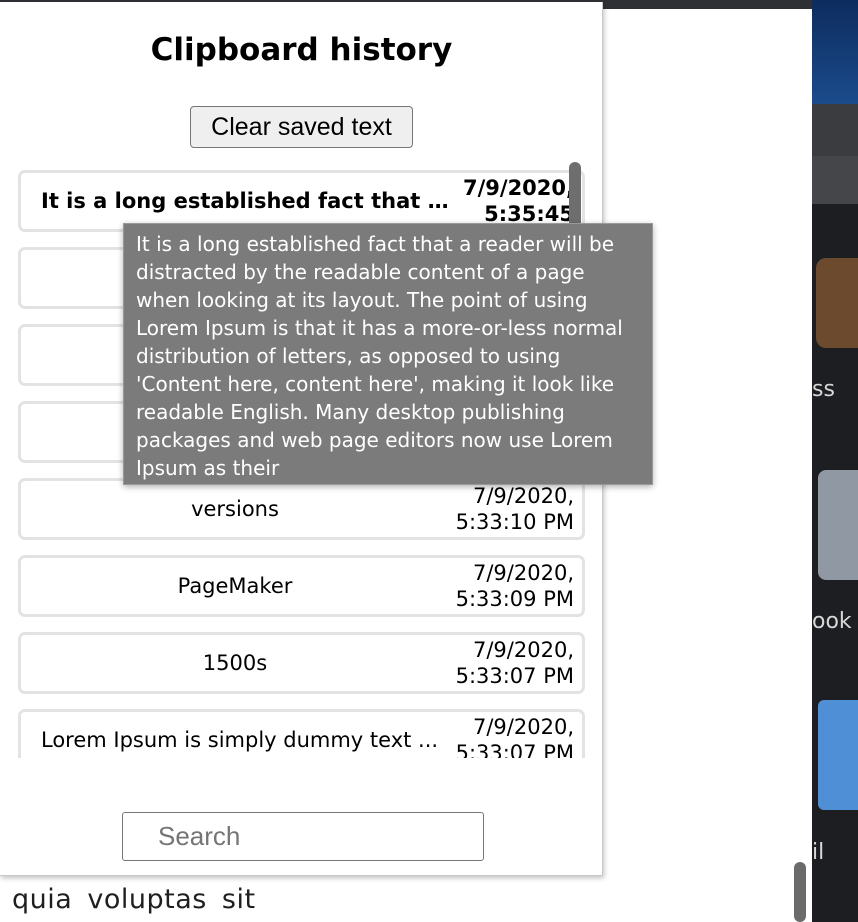  Describe the element at coordinates (301, 586) in the screenshot. I see `clipboard-item: PageMaker 7/9/2020, 5:33:09 PM` at that location.